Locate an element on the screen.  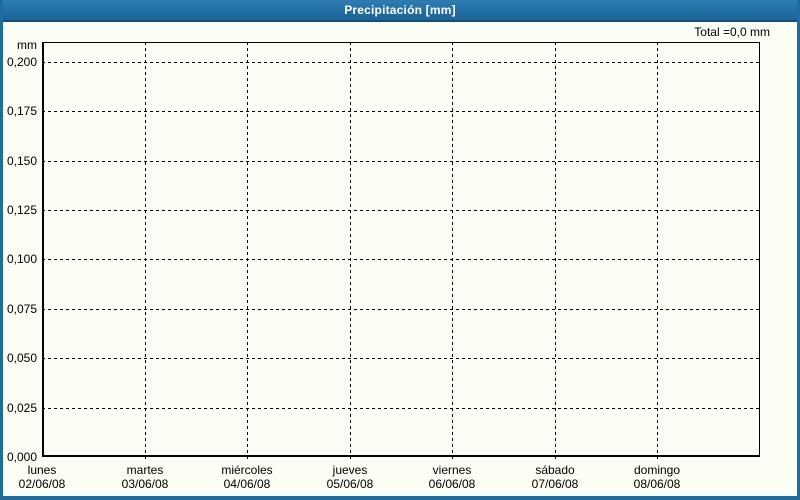
x-tick-label: jueves 05/06/08 is located at coordinates (350, 477).